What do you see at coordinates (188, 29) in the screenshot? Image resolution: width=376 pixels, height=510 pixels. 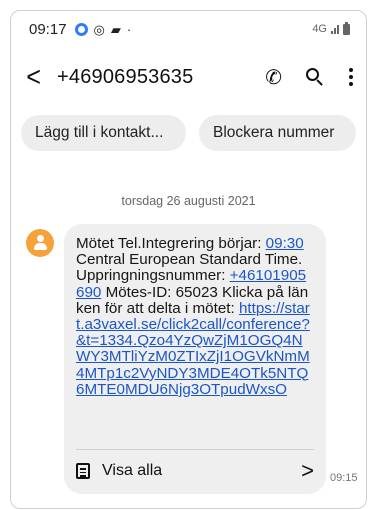 I see `status-bar: 09:17 ◎ ▰ · 4G` at bounding box center [188, 29].